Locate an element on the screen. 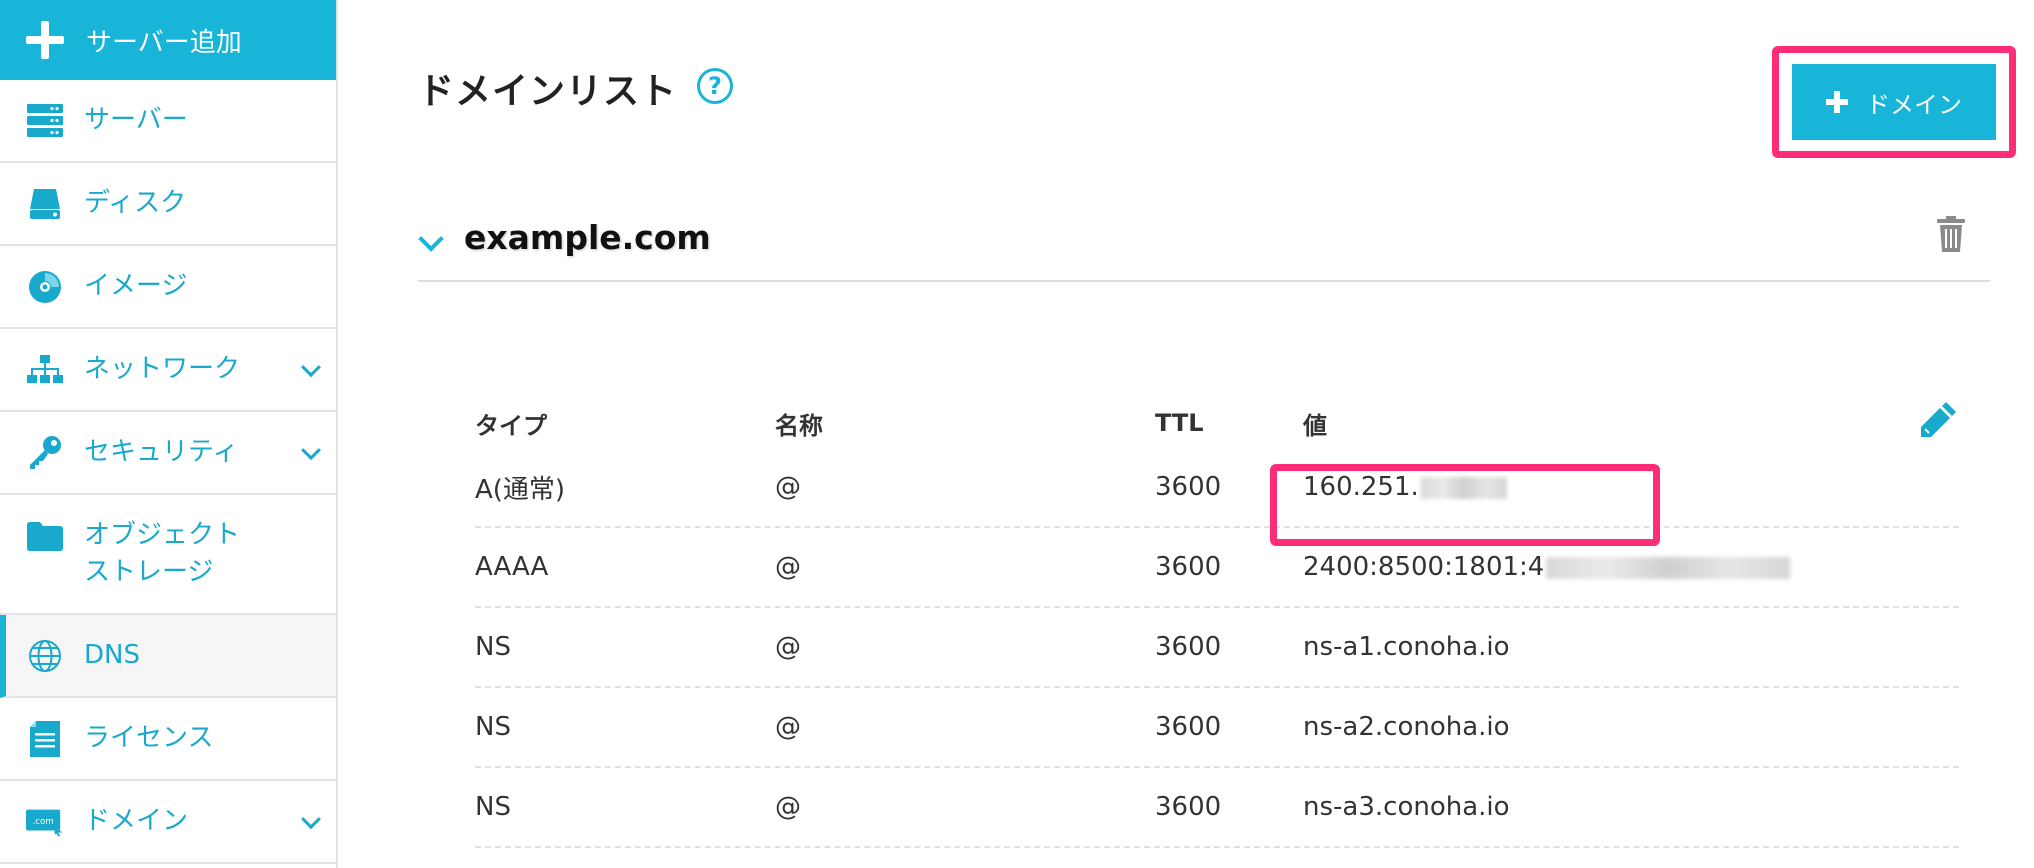 The image size is (2034, 868). sidebar-item-label: オブジェクト ストレージ is located at coordinates (162, 554).